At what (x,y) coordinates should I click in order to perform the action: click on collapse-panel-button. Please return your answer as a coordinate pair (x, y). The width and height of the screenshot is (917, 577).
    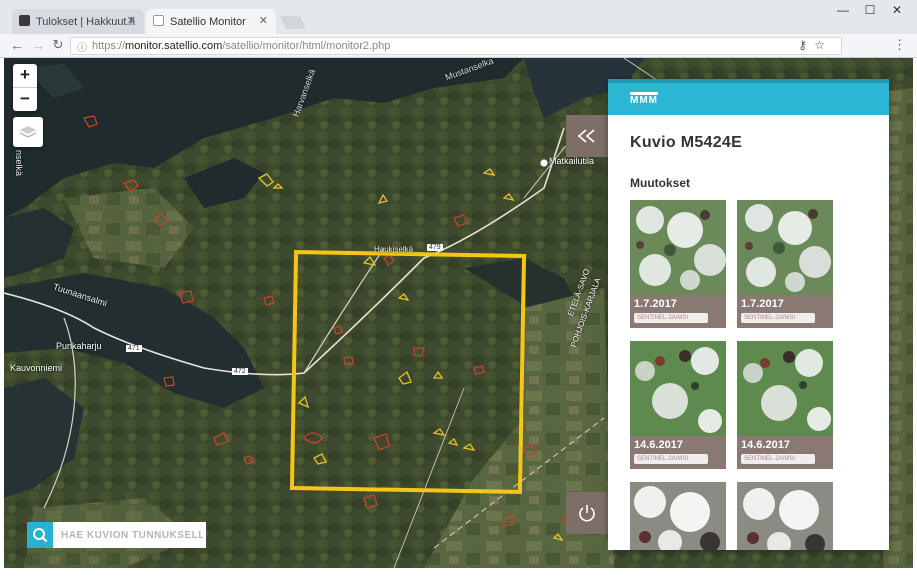
    Looking at the image, I should click on (587, 136).